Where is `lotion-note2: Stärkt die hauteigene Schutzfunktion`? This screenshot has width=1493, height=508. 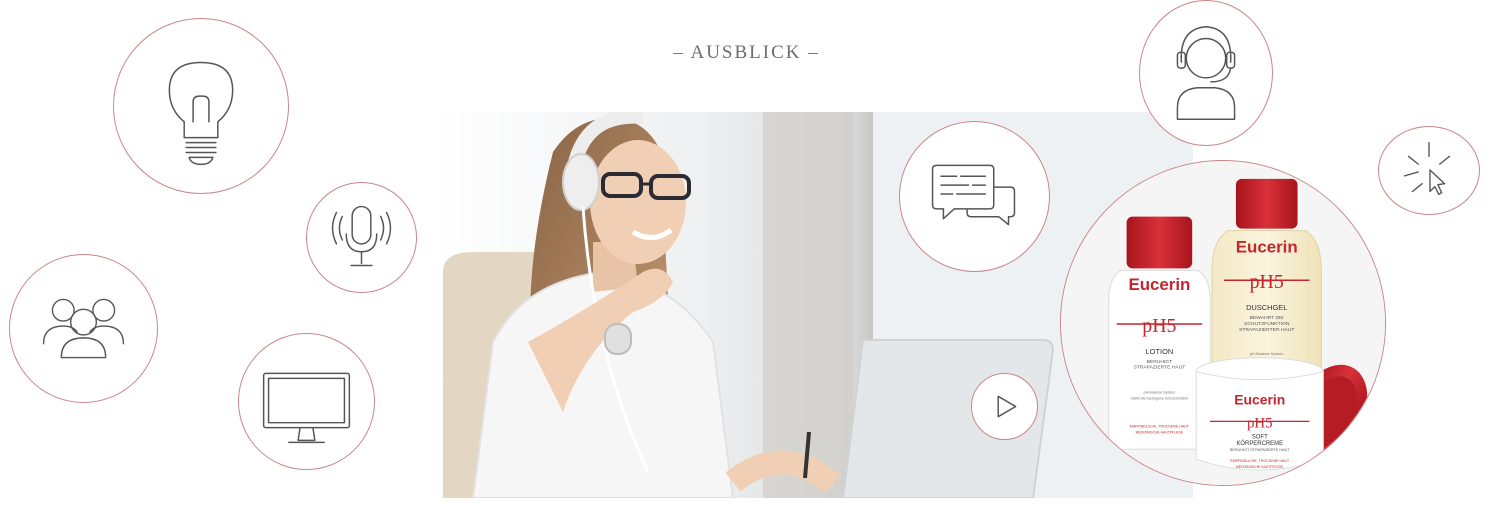 lotion-note2: Stärkt die hauteigene Schutzfunktion is located at coordinates (1159, 399).